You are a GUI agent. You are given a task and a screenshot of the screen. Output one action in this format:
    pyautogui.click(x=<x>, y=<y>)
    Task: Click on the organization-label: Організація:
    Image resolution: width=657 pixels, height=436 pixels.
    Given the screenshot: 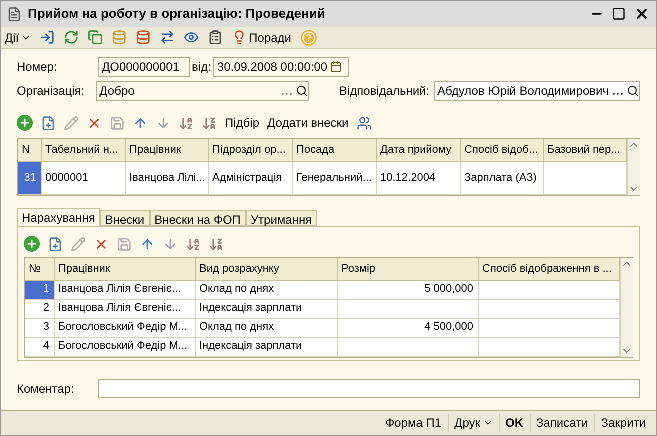 What is the action you would take?
    pyautogui.click(x=51, y=91)
    